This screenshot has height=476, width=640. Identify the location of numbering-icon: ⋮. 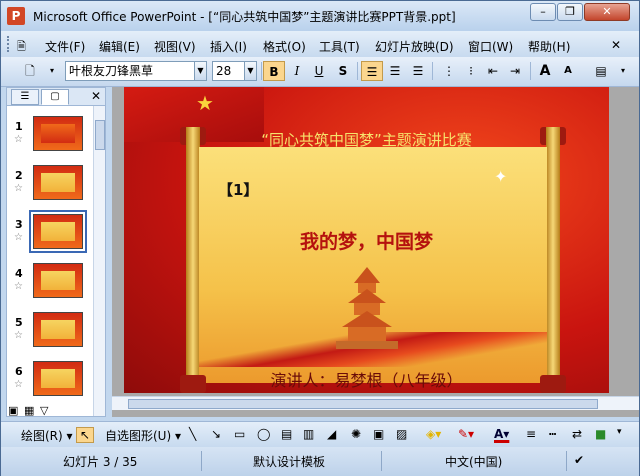
(449, 71).